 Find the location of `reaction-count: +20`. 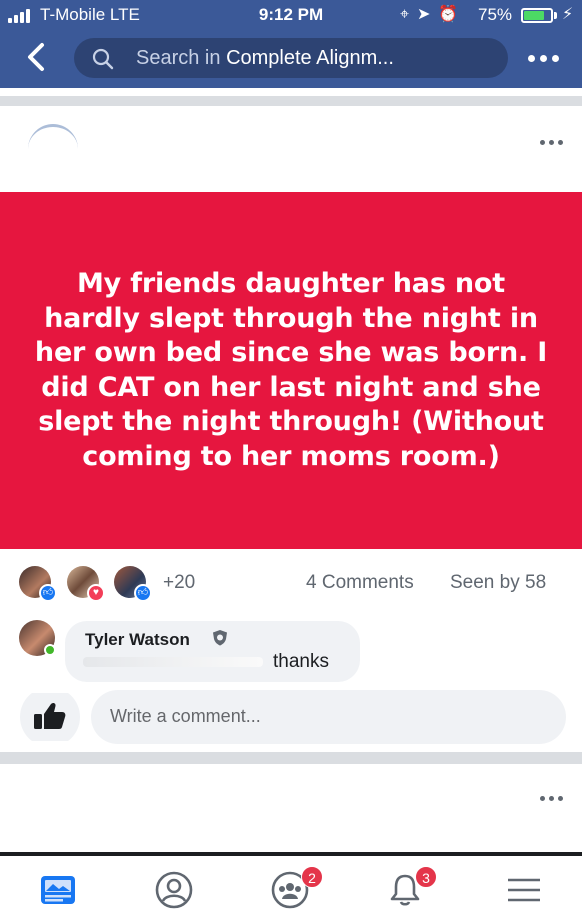

reaction-count: +20 is located at coordinates (179, 582).